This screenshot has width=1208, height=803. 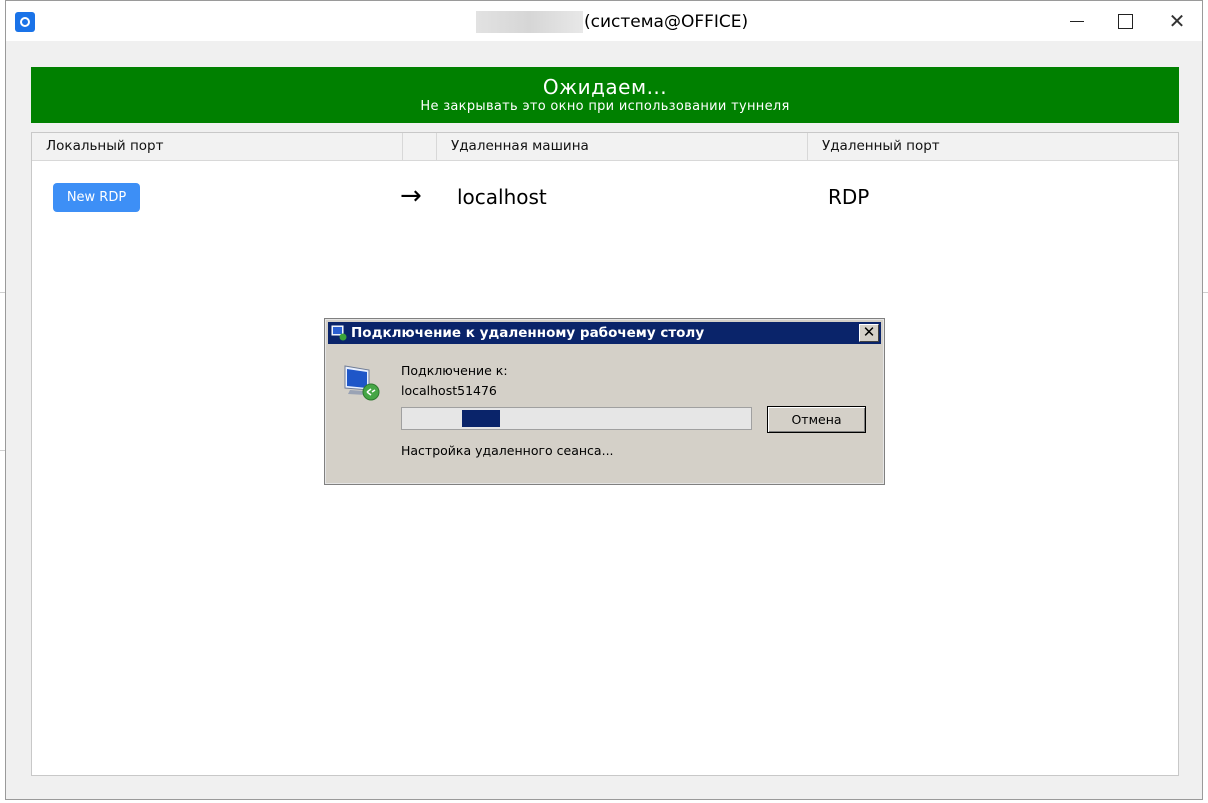 What do you see at coordinates (217, 146) in the screenshot?
I see `column-header-local-port: Локальный порт` at bounding box center [217, 146].